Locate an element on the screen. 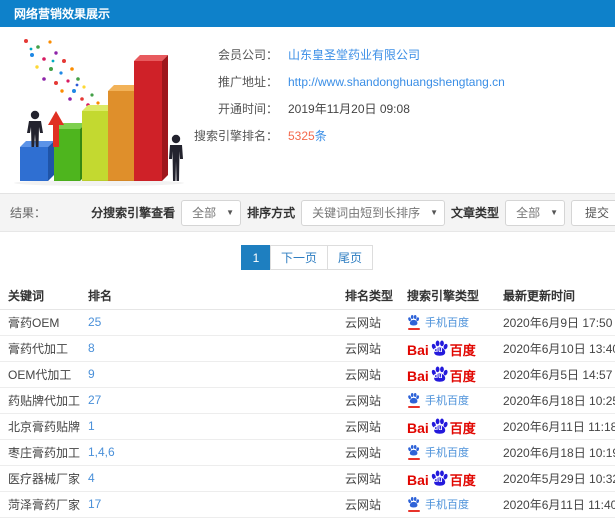 This screenshot has width=615, height=520. rank-link: 17 is located at coordinates (94, 504).